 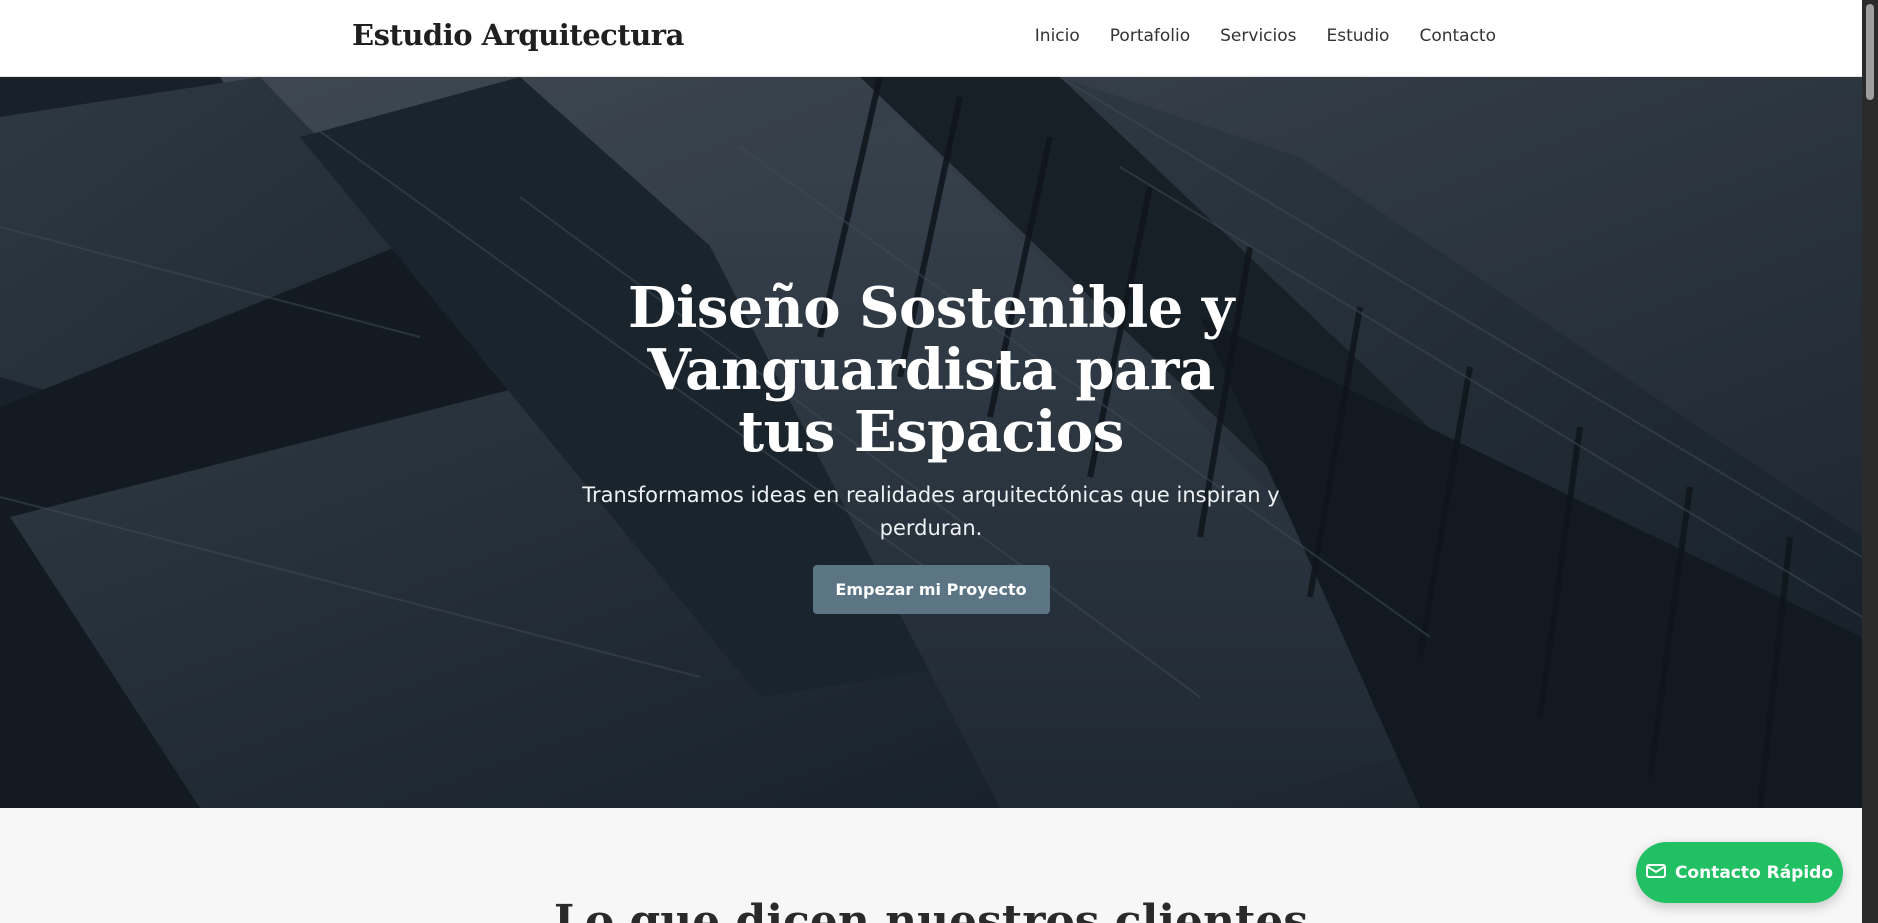 I want to click on quick-contact-button: Contacto Rápido, so click(x=1739, y=872).